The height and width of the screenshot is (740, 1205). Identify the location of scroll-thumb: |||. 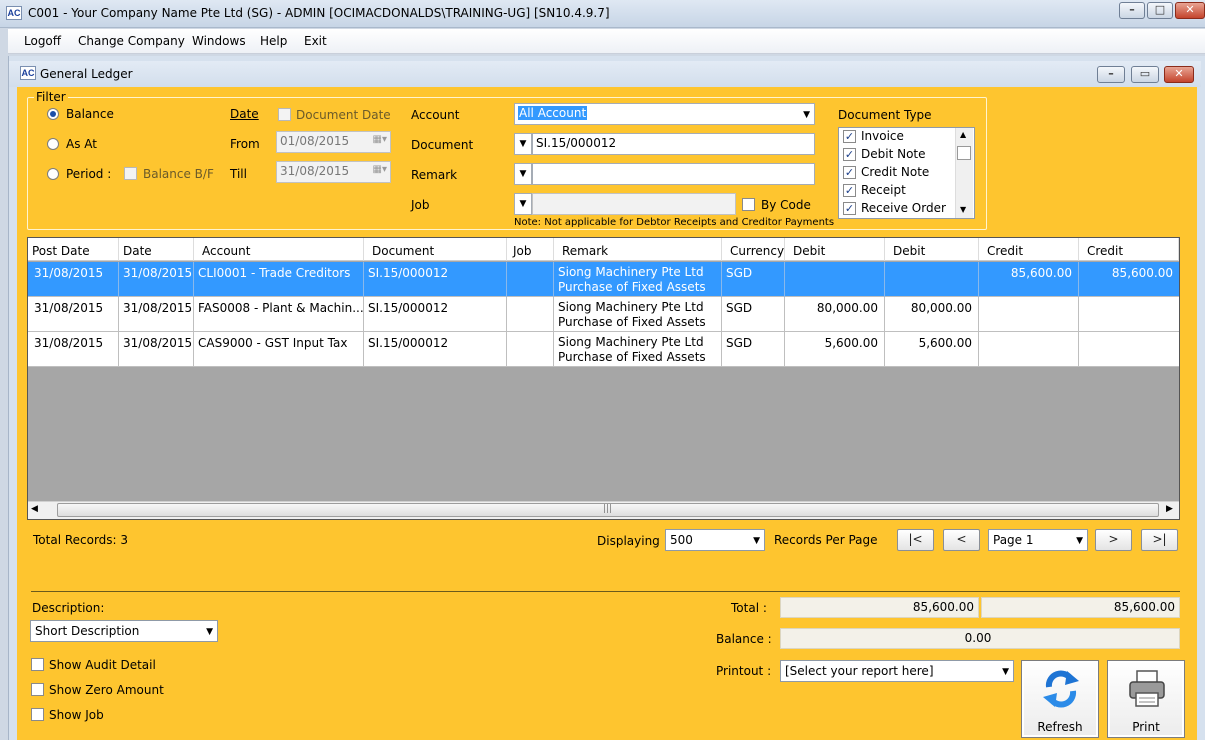
(608, 510).